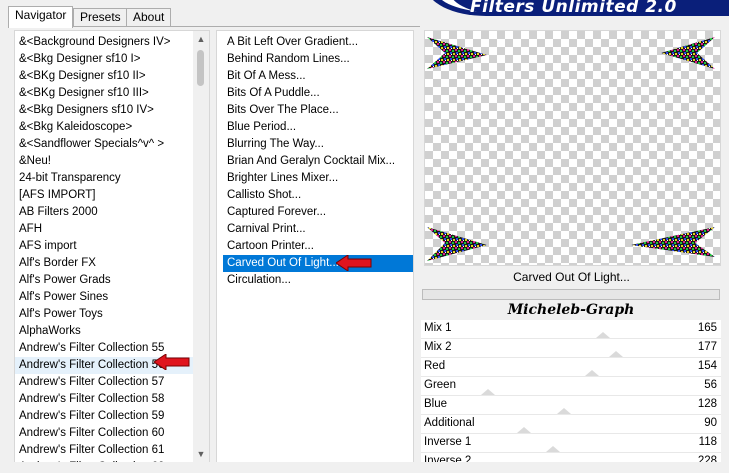  What do you see at coordinates (571, 443) in the screenshot?
I see `slider-inverse-1: Inverse 1 118` at bounding box center [571, 443].